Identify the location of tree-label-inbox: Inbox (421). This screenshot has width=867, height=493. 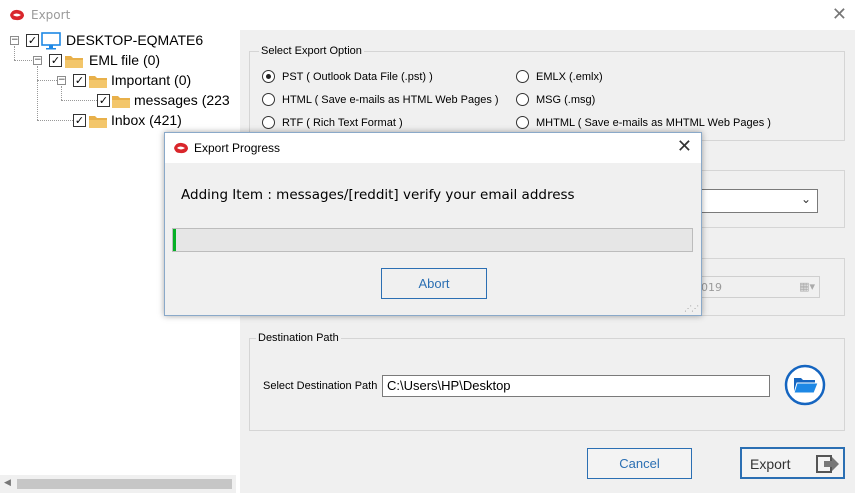
(146, 120).